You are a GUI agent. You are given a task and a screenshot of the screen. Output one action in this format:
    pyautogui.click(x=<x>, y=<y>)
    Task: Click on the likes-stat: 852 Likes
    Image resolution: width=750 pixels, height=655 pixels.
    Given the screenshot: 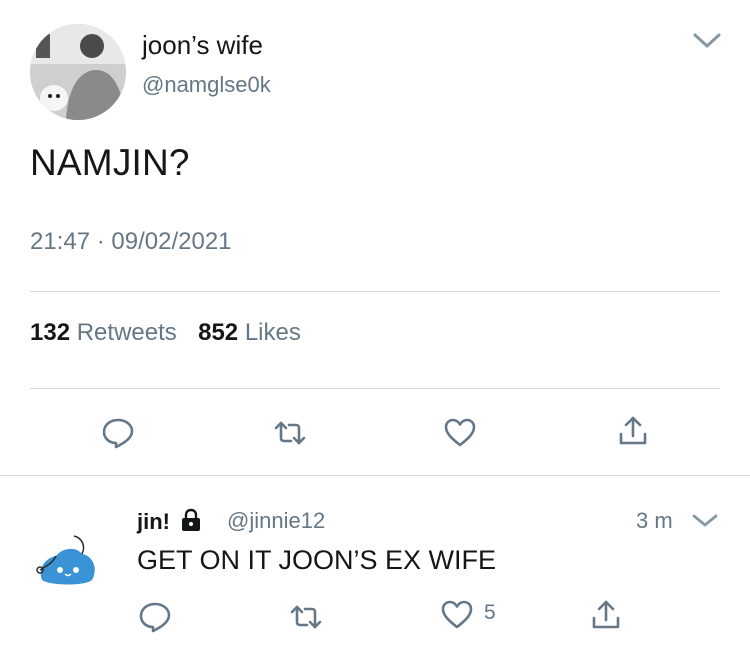 What is the action you would take?
    pyautogui.click(x=249, y=332)
    